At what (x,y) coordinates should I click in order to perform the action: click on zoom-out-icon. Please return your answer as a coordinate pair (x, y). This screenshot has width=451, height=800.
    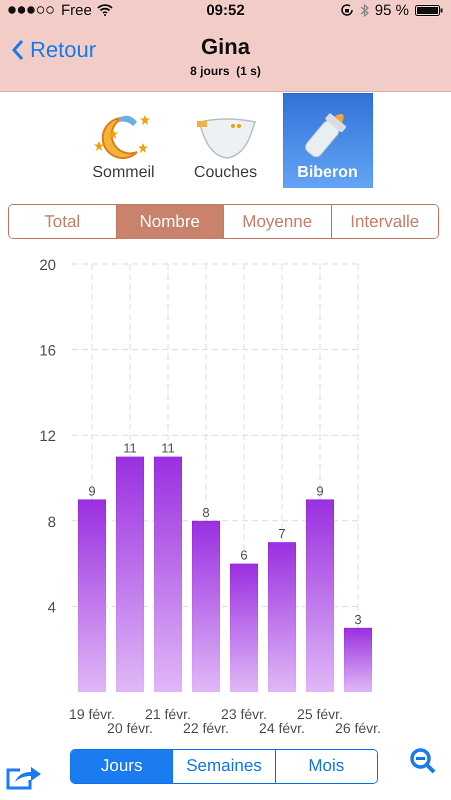
    Looking at the image, I should click on (423, 761).